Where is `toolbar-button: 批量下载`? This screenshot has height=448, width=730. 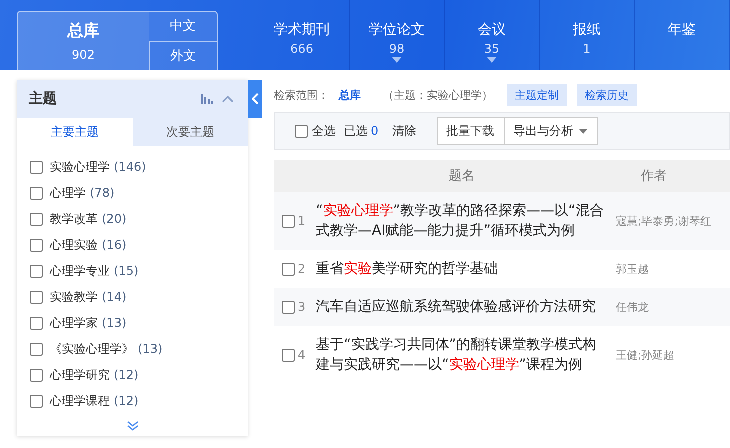
toolbar-button: 批量下载 is located at coordinates (470, 131).